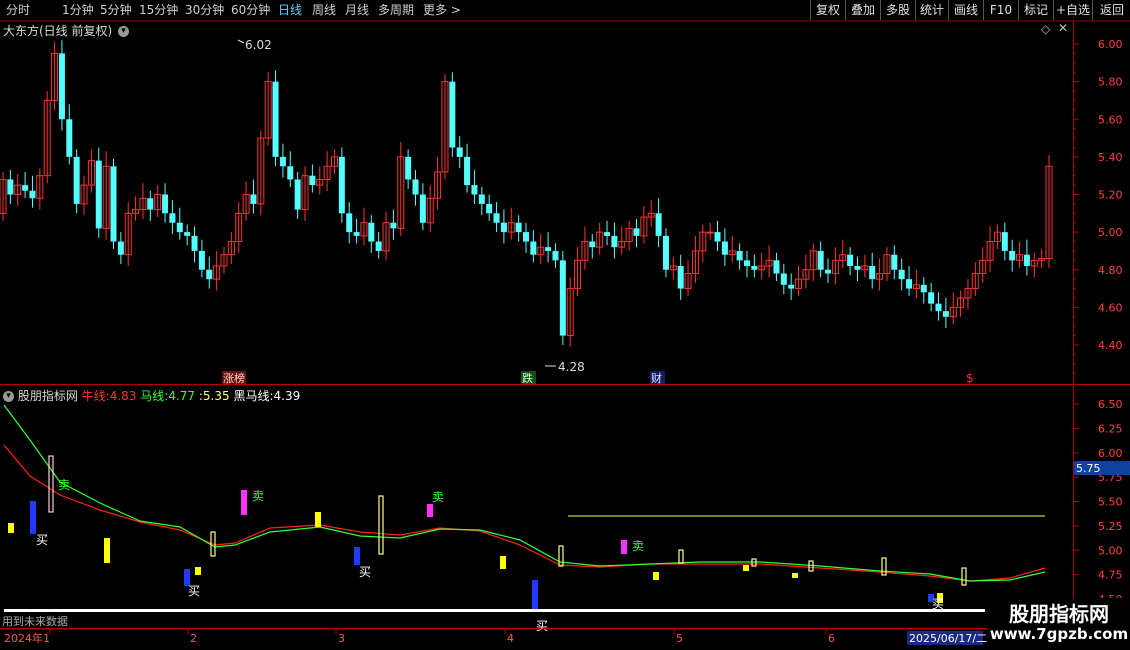  What do you see at coordinates (527, 378) in the screenshot?
I see `marker-drop: 跌` at bounding box center [527, 378].